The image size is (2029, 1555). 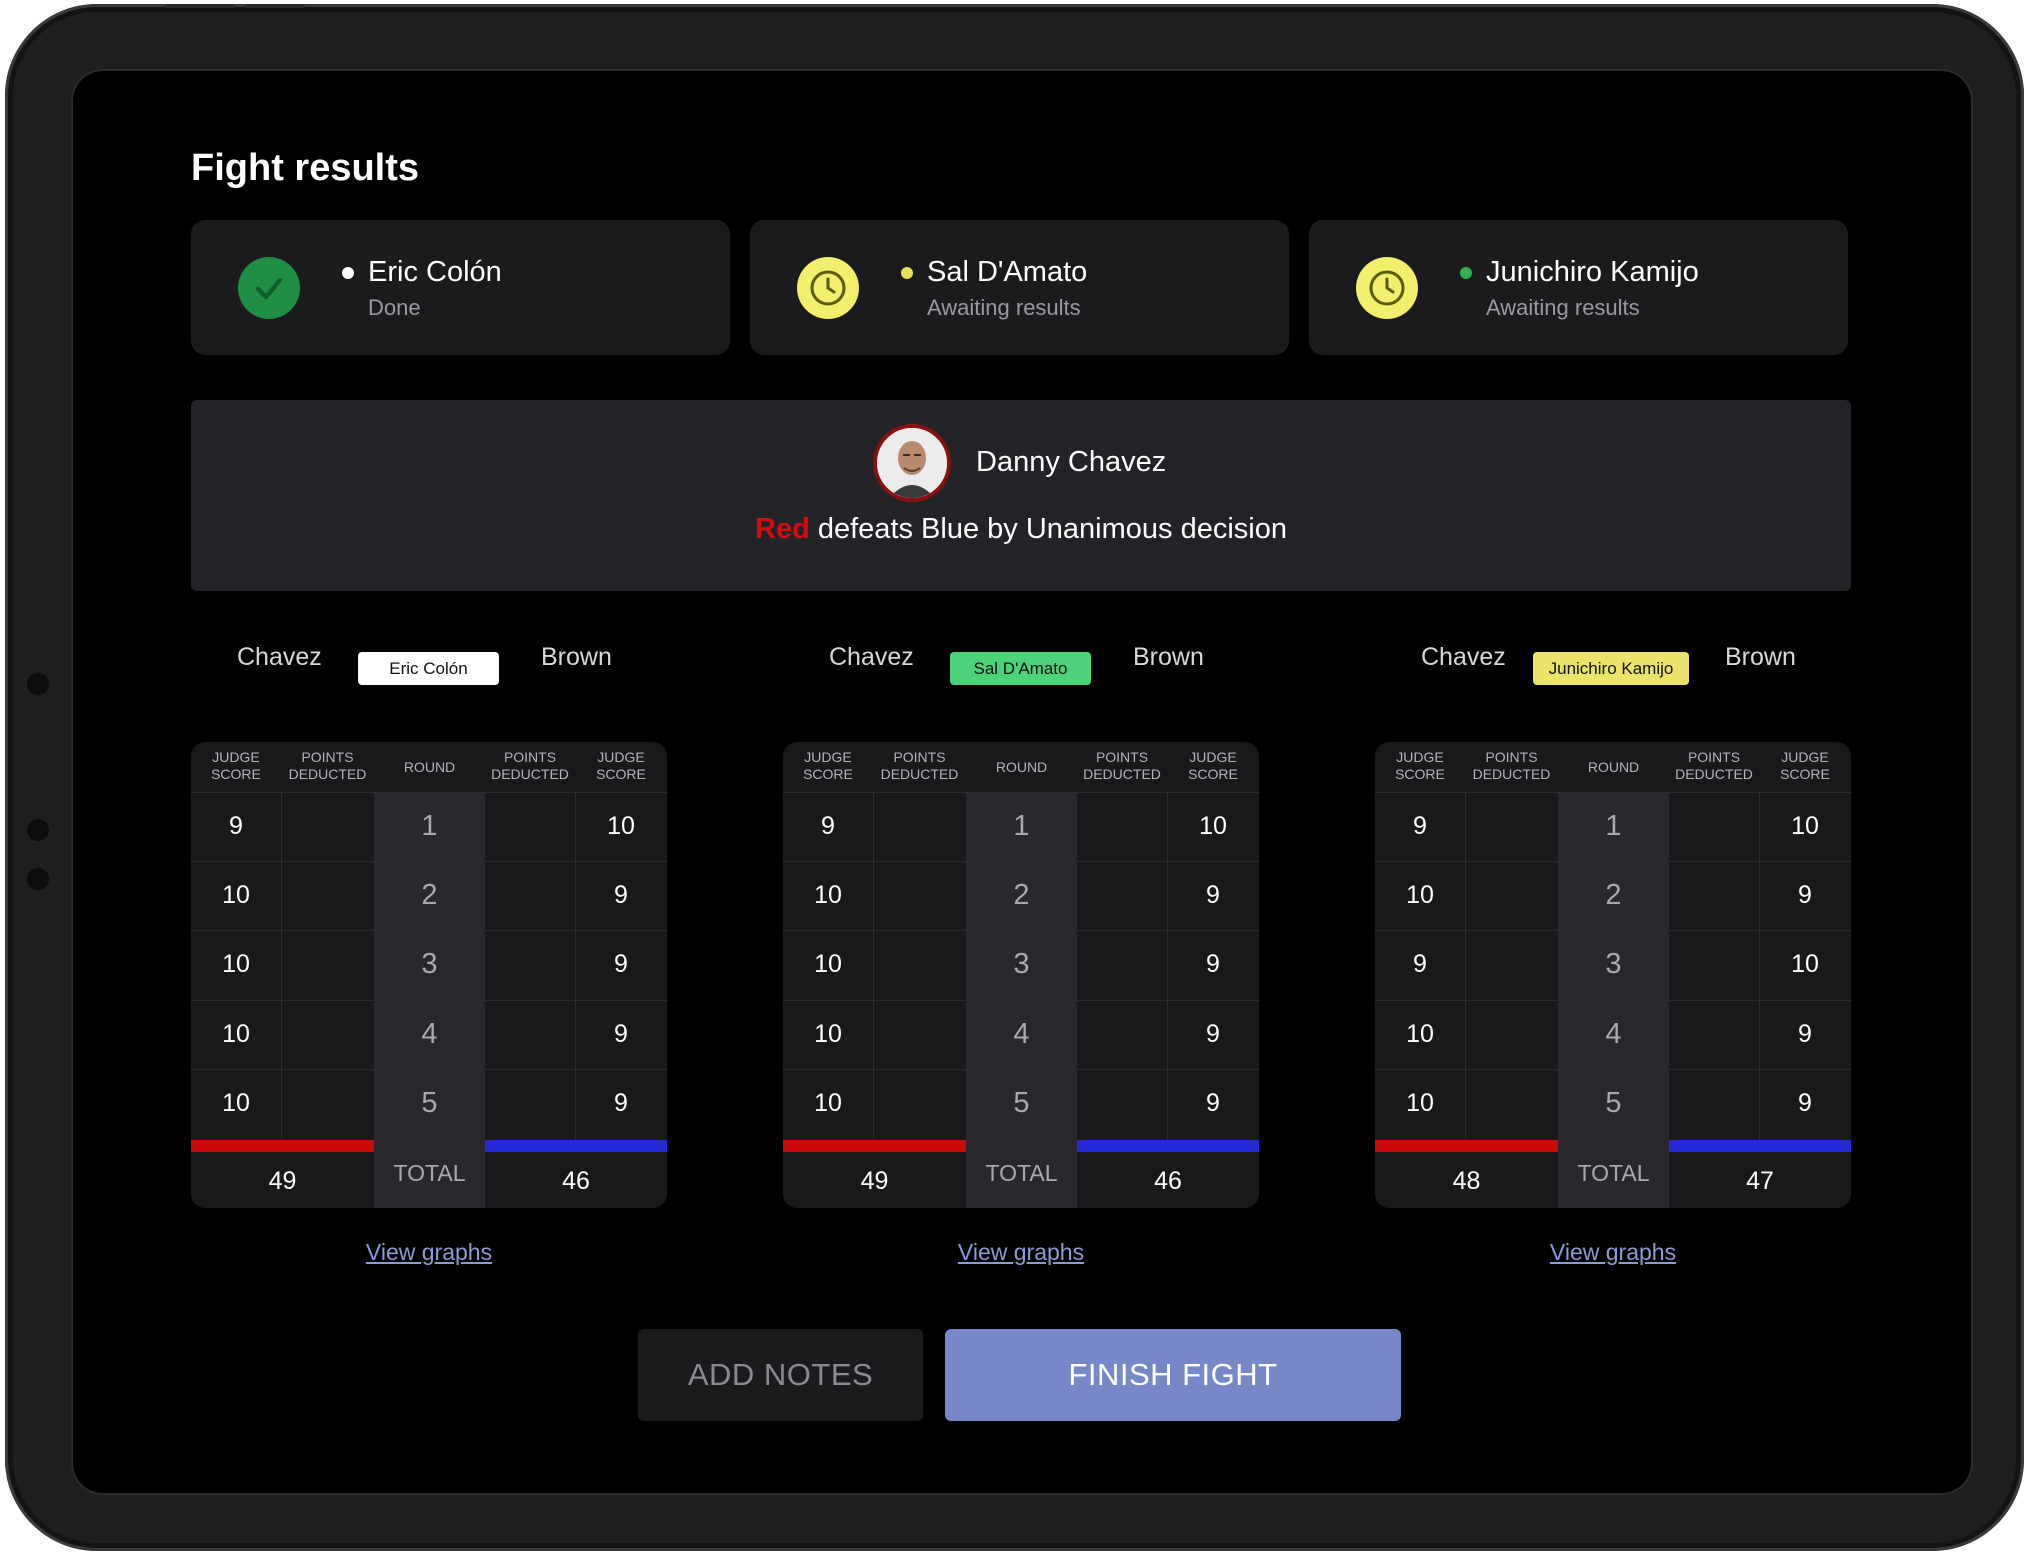 What do you see at coordinates (1613, 1034) in the screenshot?
I see `round-number: 4` at bounding box center [1613, 1034].